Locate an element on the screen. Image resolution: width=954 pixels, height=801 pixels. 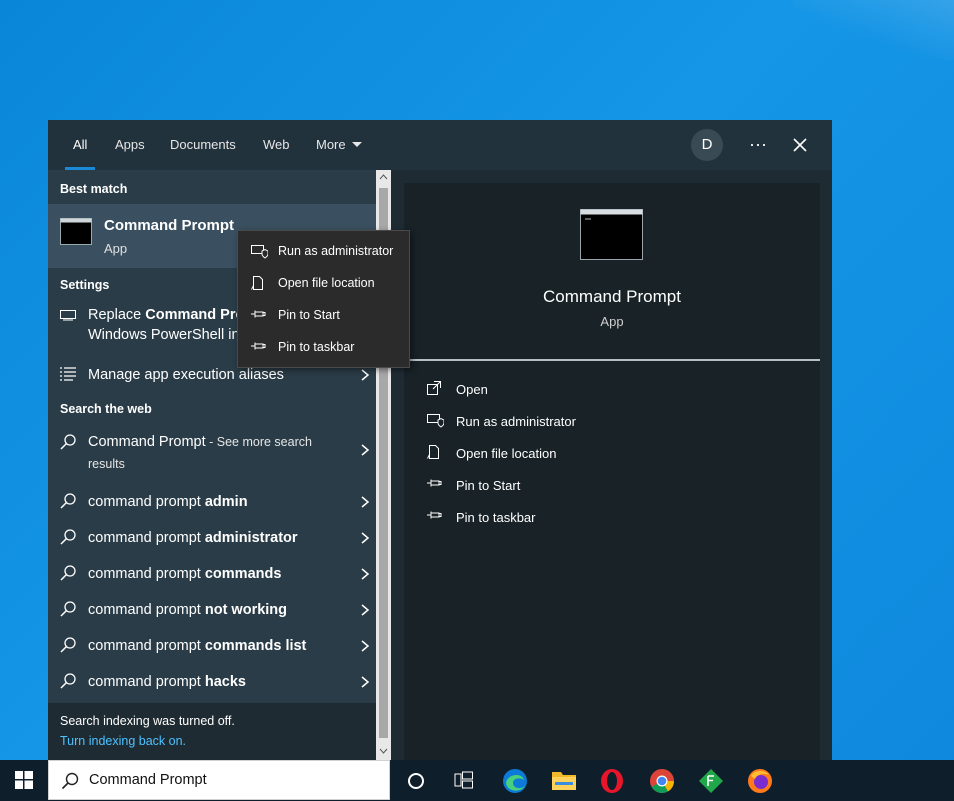
action-open: Open is located at coordinates (526, 390).